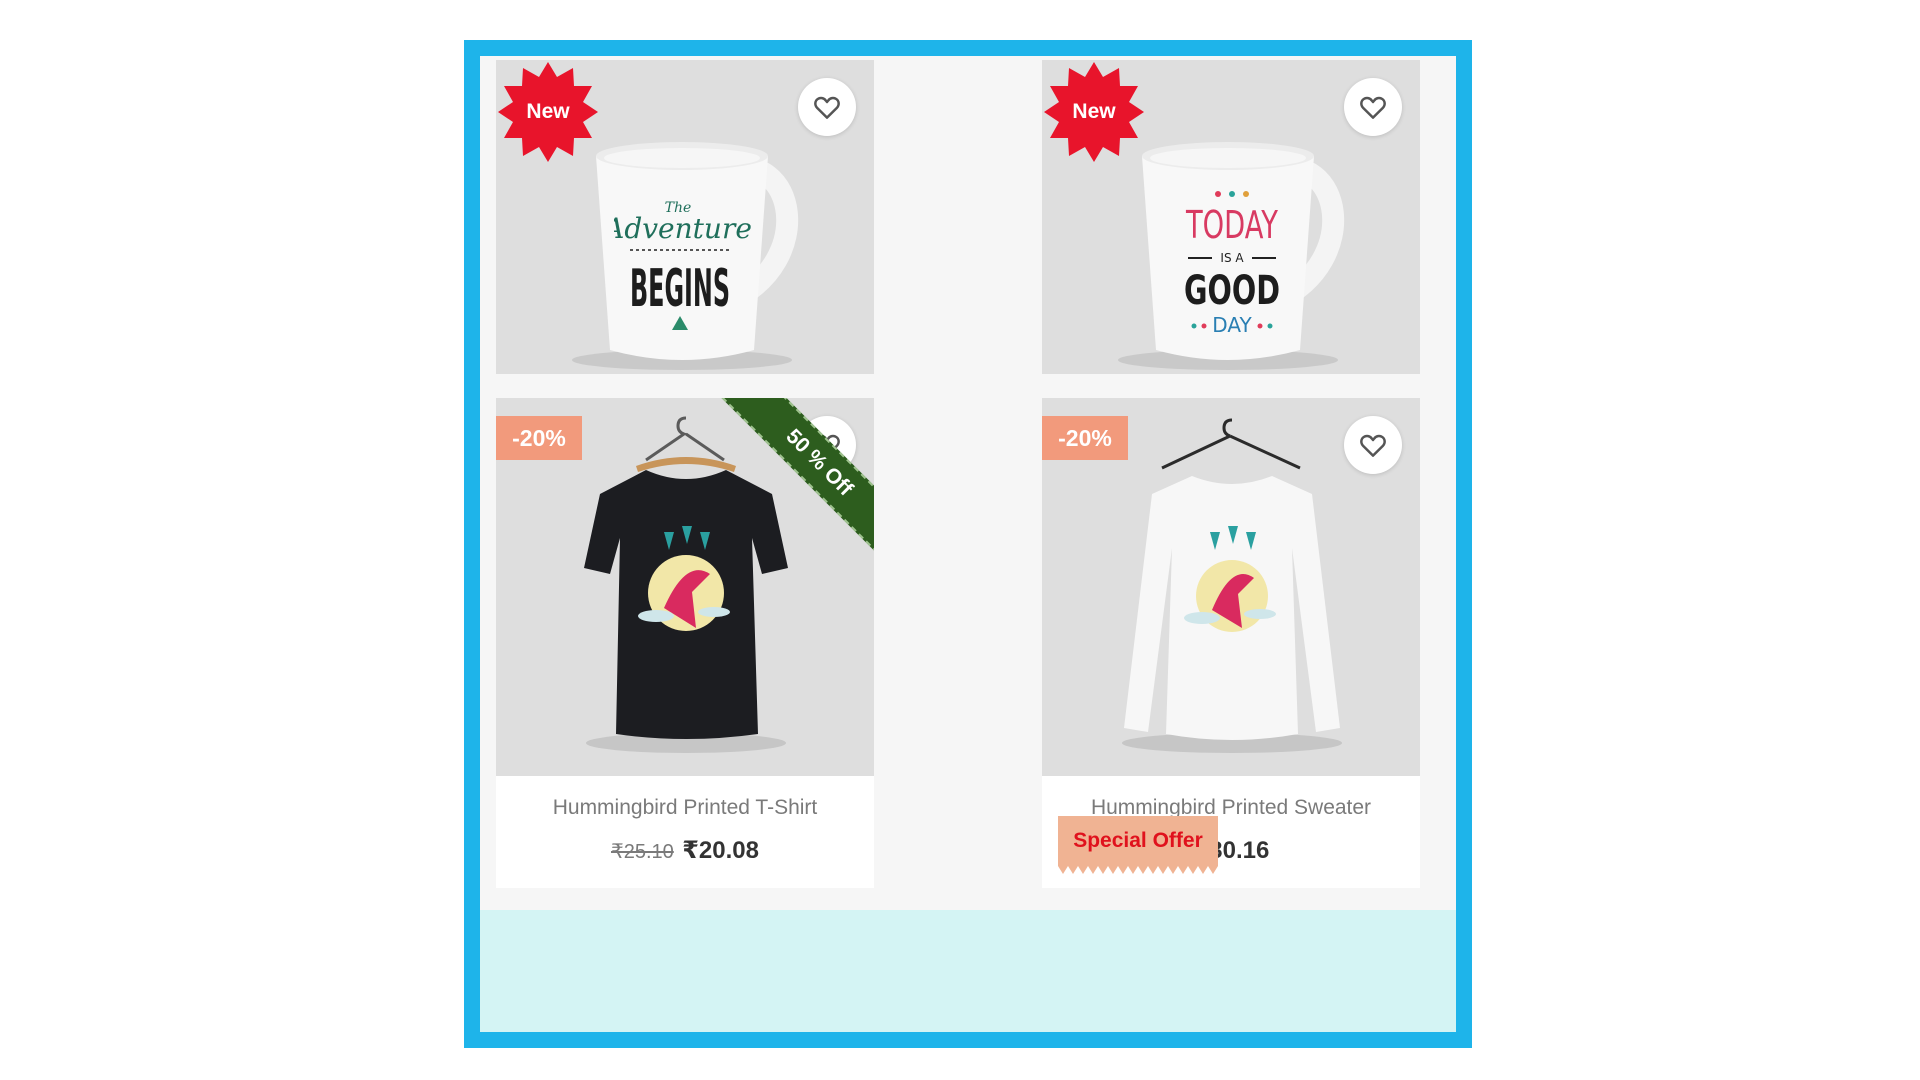 The image size is (1920, 1080). I want to click on mug-text-good: GOOD, so click(1232, 291).